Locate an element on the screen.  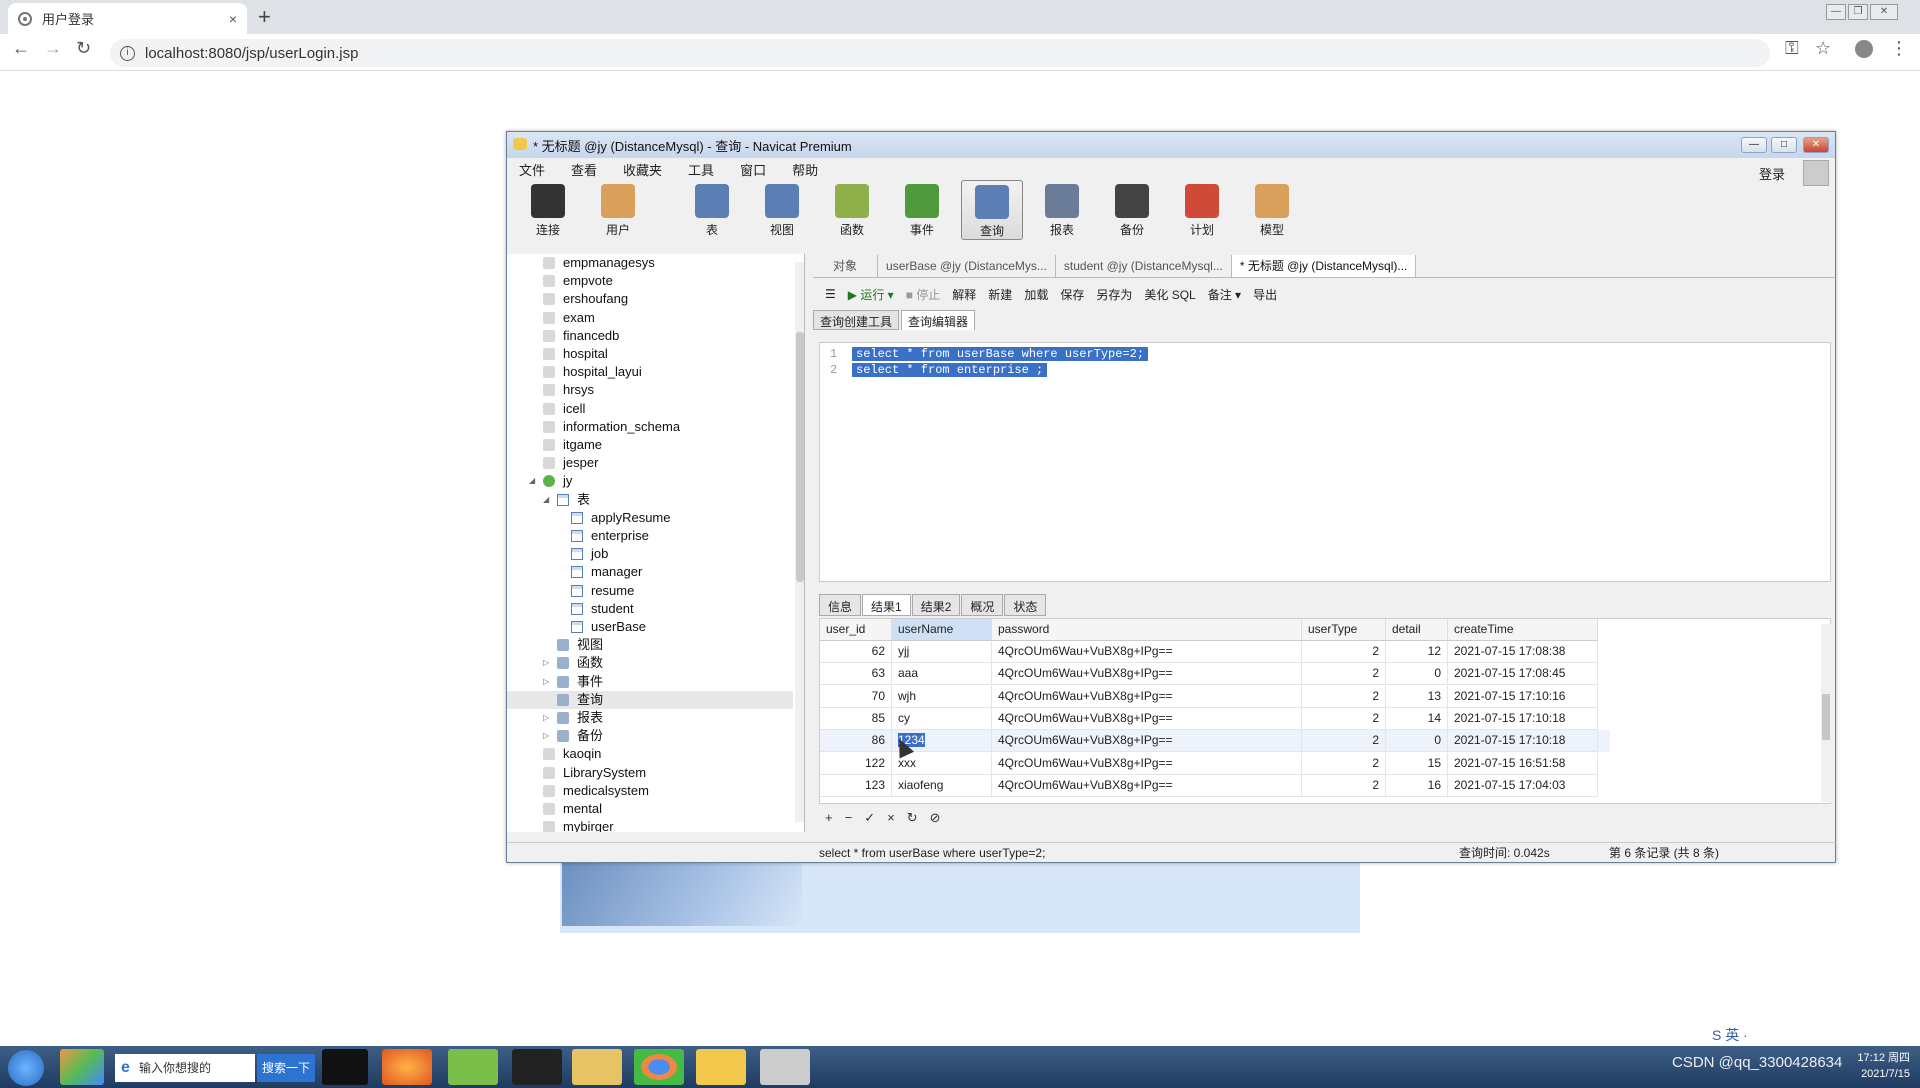
grid-nav-button: − is located at coordinates (849, 817).